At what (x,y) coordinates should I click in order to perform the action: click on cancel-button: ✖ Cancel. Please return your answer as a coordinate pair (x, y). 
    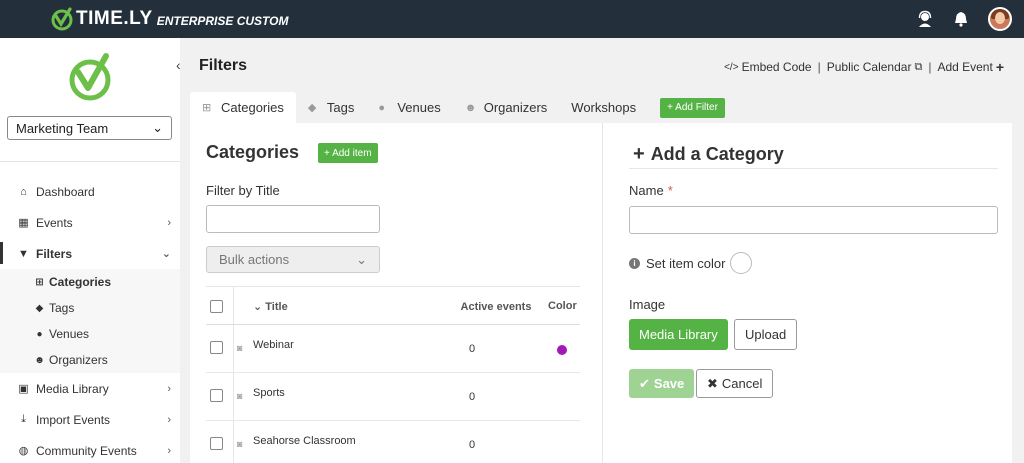
    Looking at the image, I should click on (735, 383).